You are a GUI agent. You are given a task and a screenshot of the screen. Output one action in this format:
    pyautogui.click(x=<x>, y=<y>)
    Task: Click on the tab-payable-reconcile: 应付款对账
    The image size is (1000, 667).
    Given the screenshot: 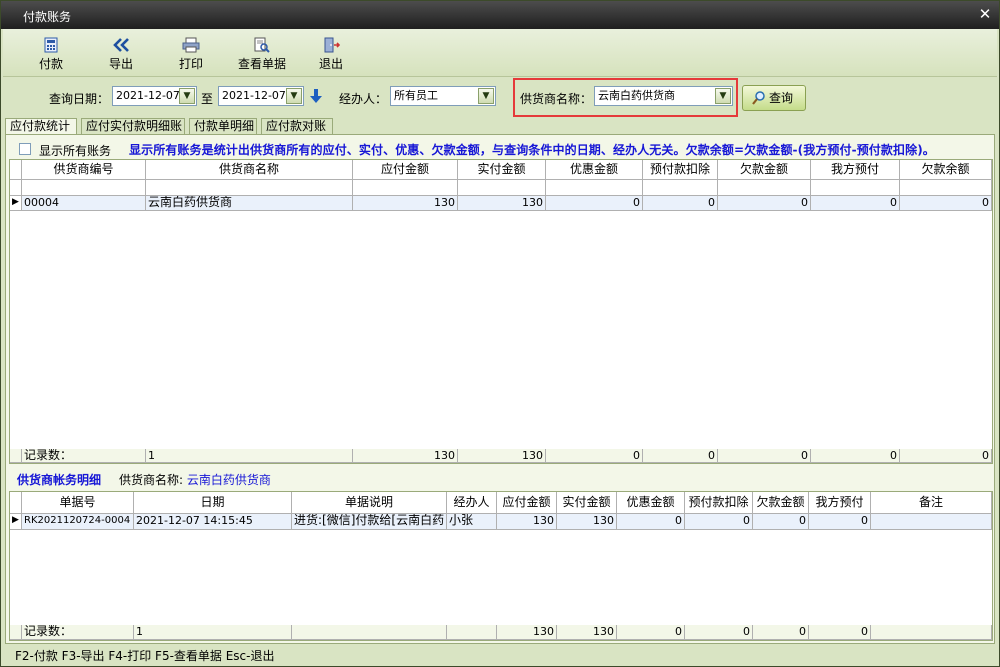 What is the action you would take?
    pyautogui.click(x=297, y=126)
    